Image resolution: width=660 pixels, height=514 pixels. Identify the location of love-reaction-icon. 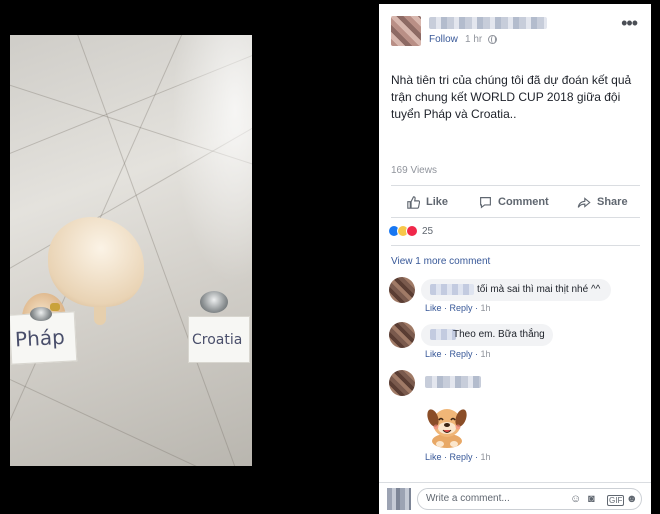
(412, 231).